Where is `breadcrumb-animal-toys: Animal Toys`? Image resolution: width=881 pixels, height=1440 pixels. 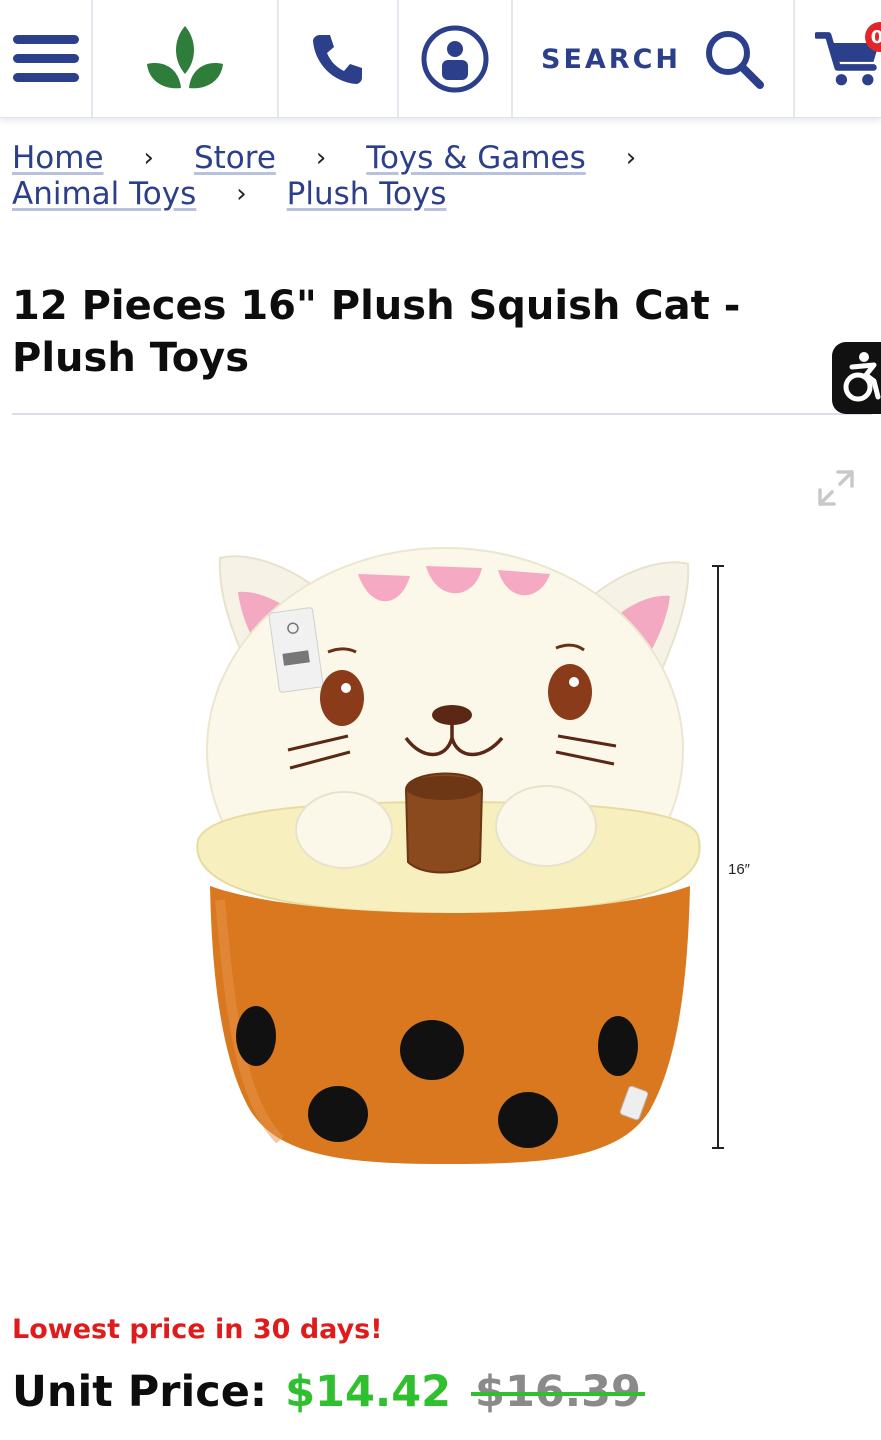 breadcrumb-animal-toys: Animal Toys is located at coordinates (104, 194).